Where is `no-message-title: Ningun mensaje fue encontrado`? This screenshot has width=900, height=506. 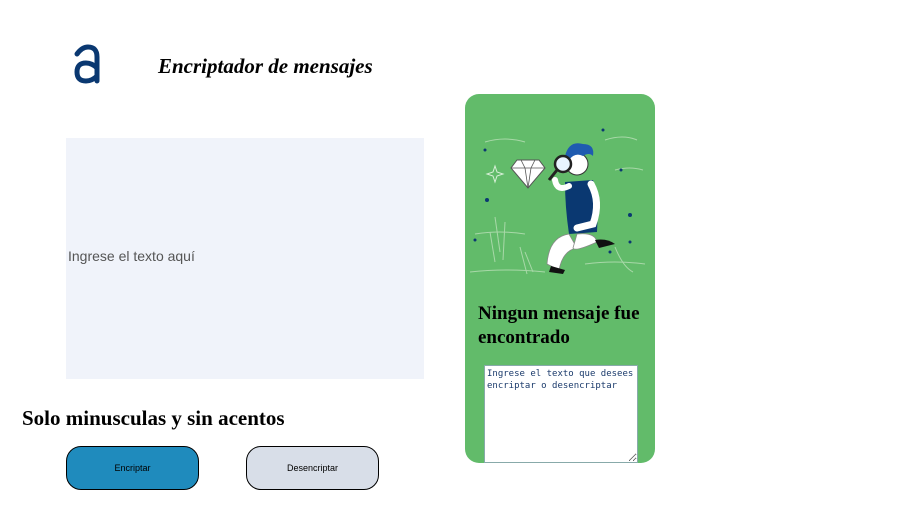 no-message-title: Ningun mensaje fue encontrado is located at coordinates (559, 325).